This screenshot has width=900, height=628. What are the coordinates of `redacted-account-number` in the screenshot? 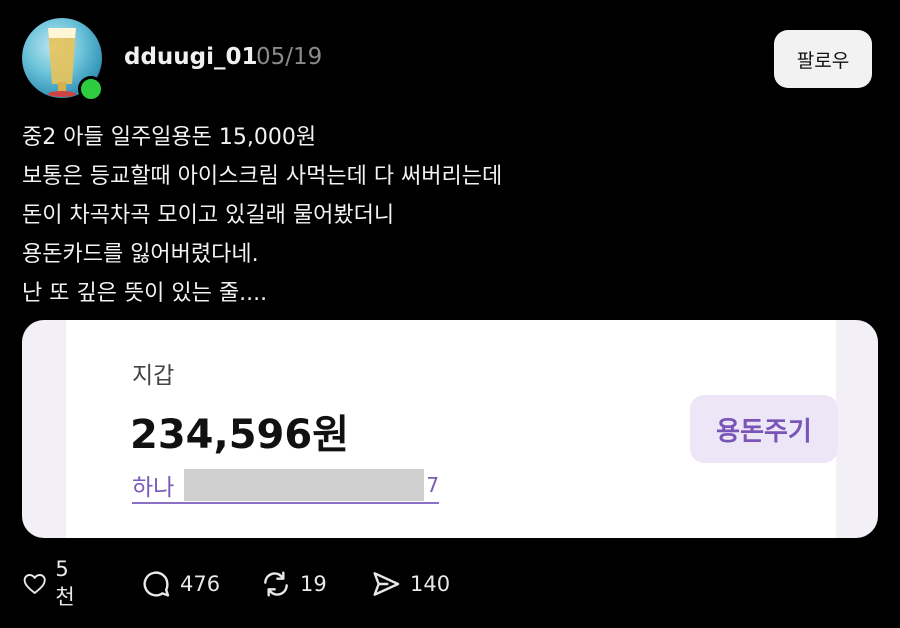 It's located at (304, 485).